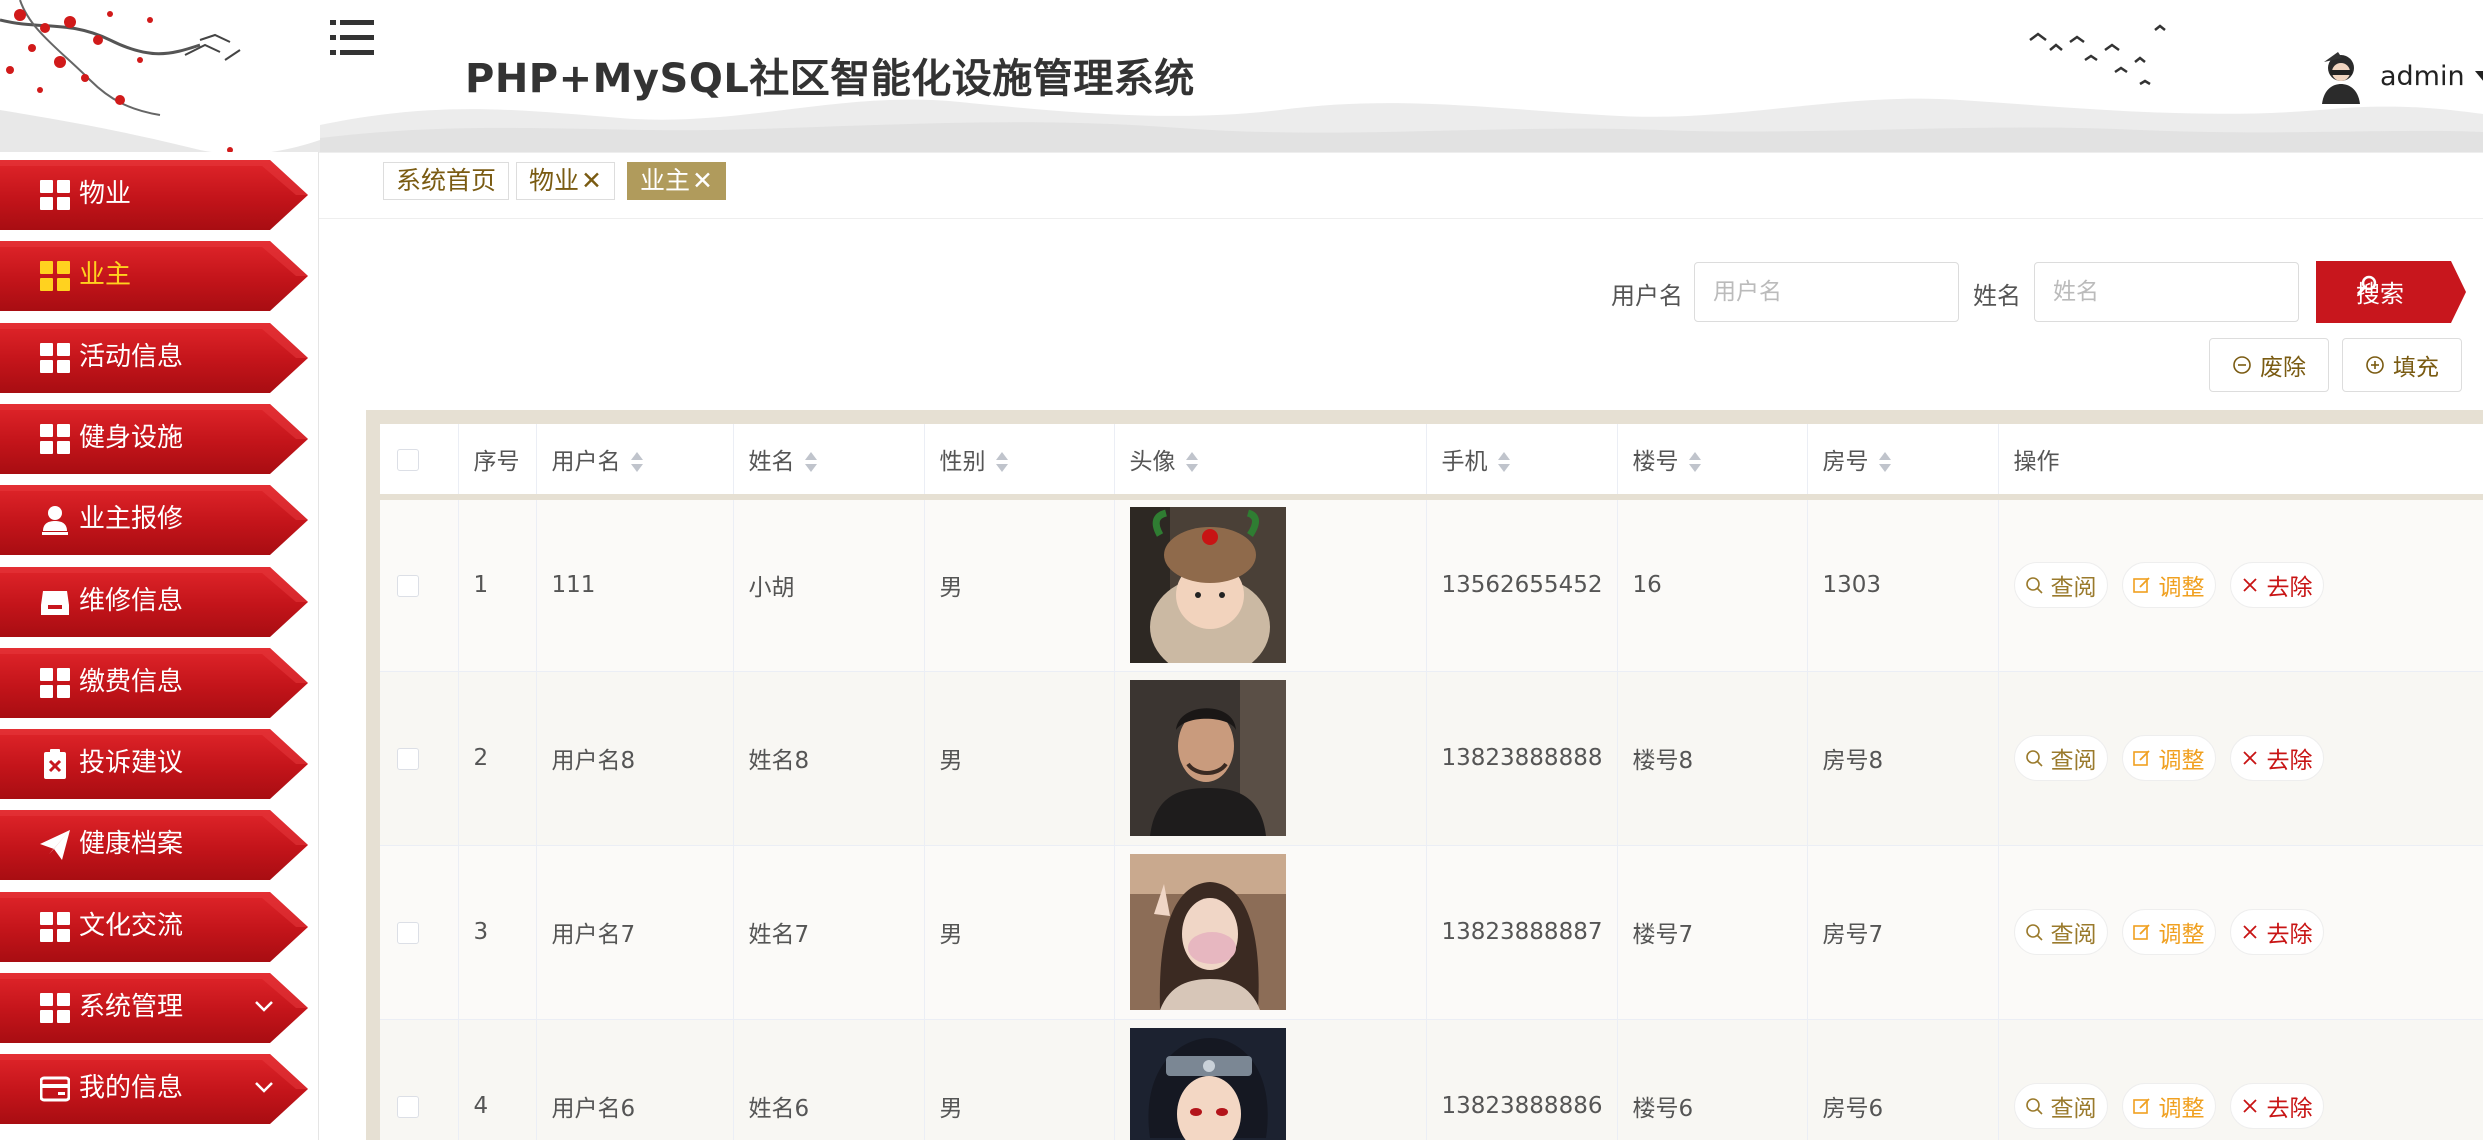  Describe the element at coordinates (665, 180) in the screenshot. I see `tab-owner-label: 业主` at that location.